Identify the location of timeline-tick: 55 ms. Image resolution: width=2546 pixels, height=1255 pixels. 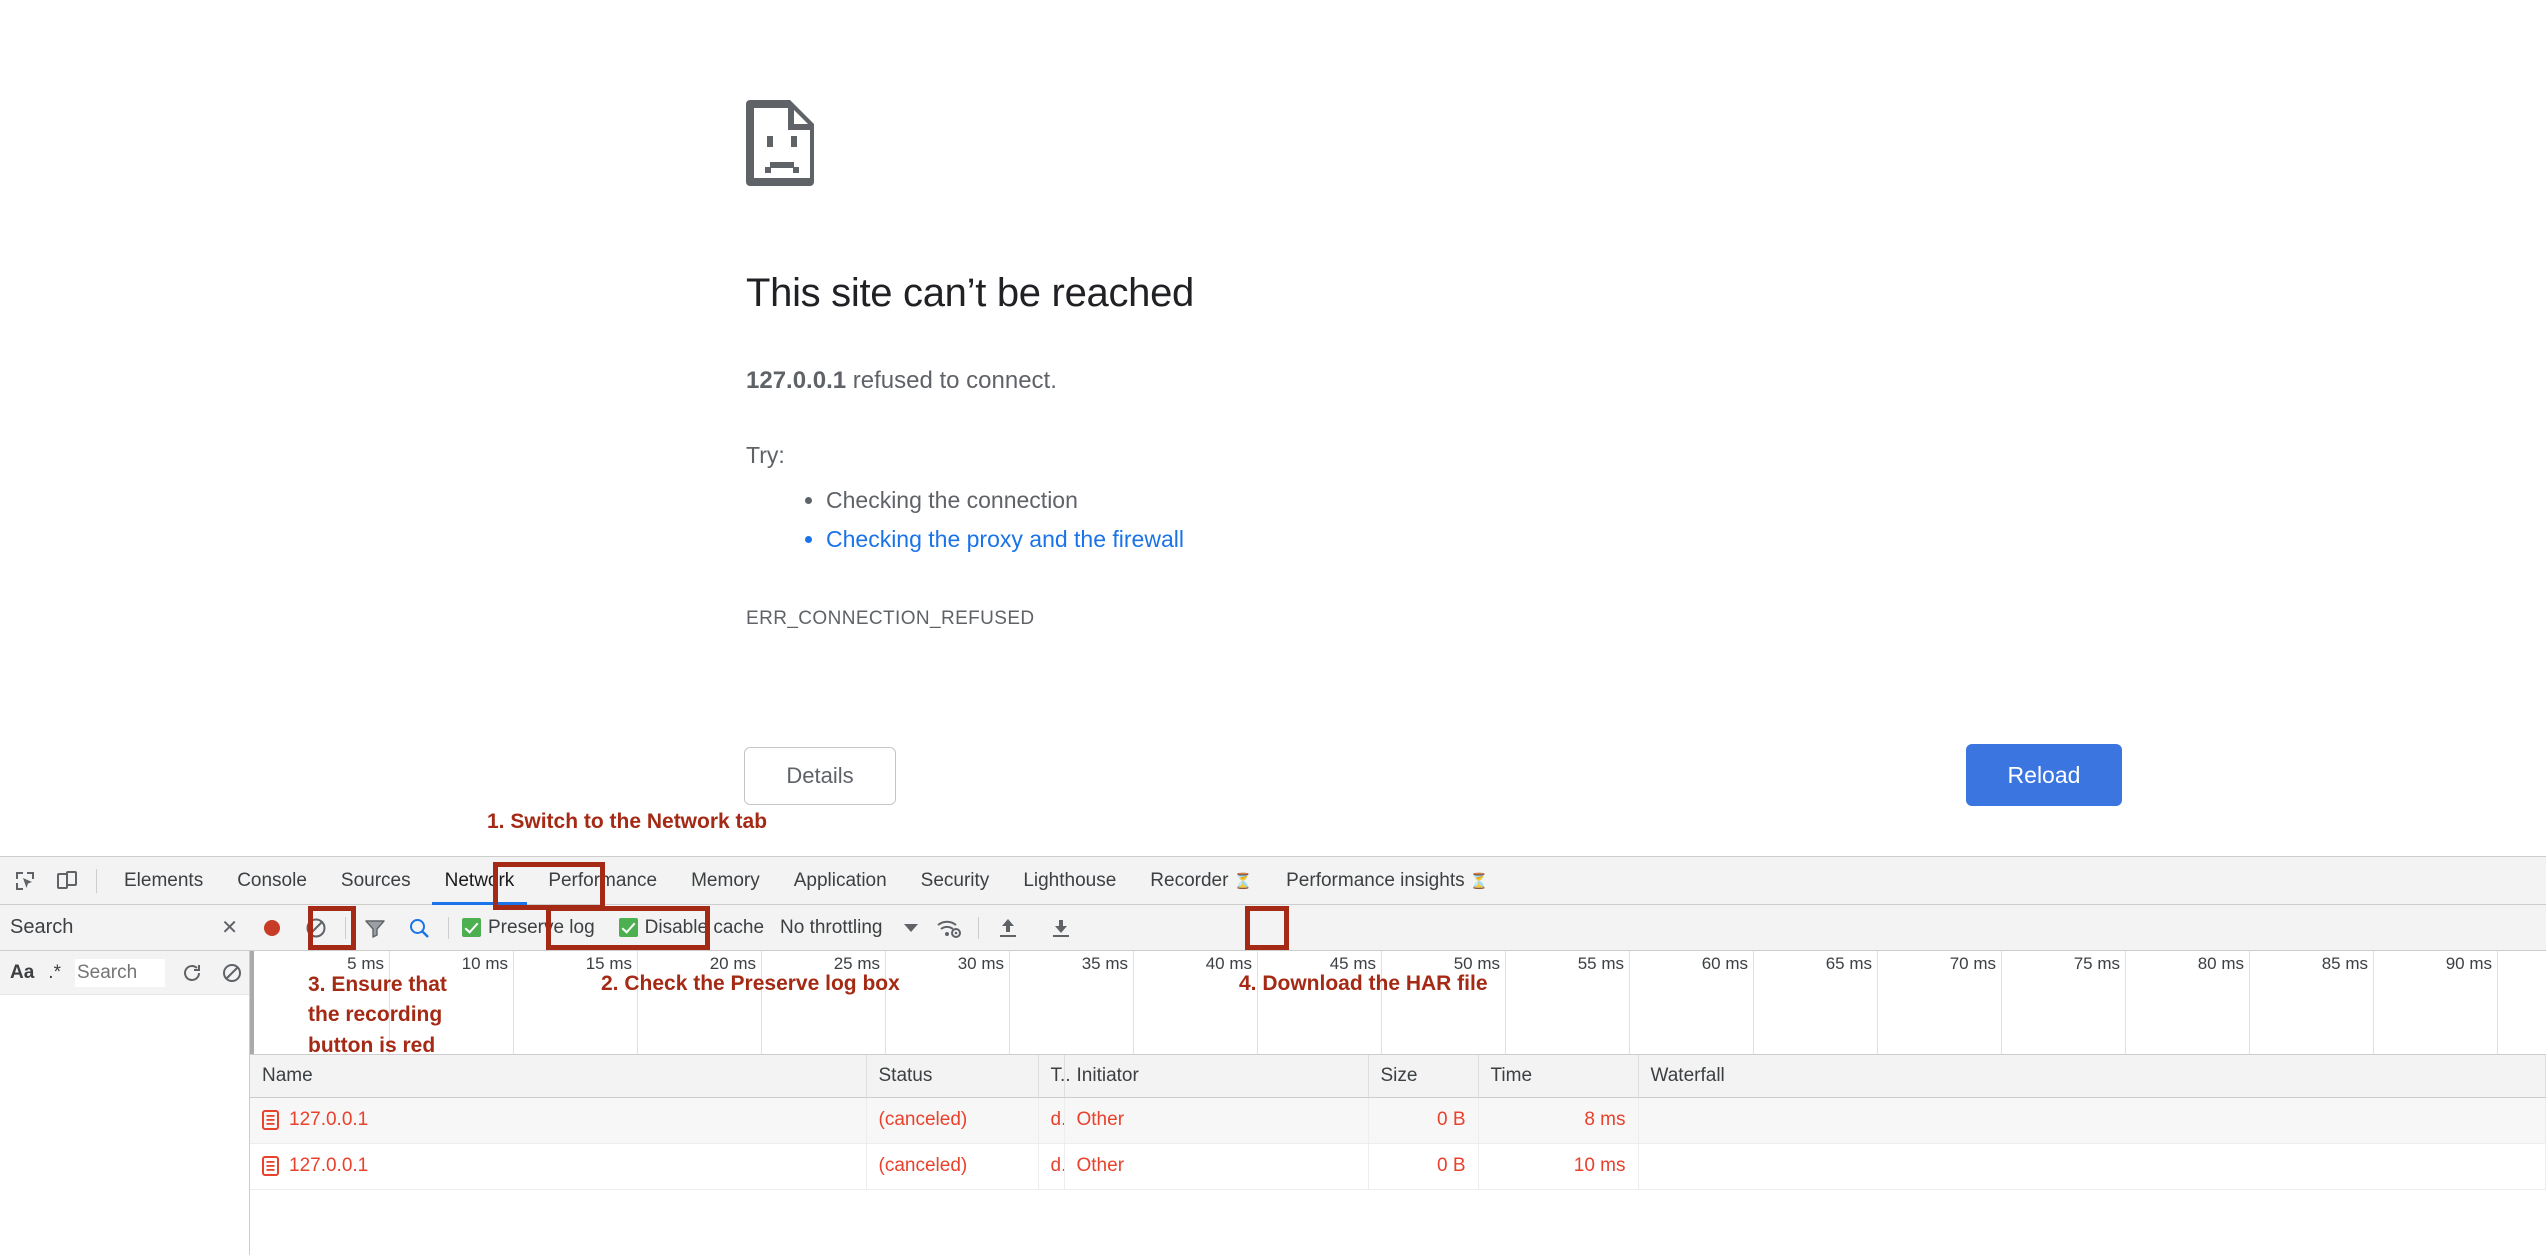
(1568, 1002).